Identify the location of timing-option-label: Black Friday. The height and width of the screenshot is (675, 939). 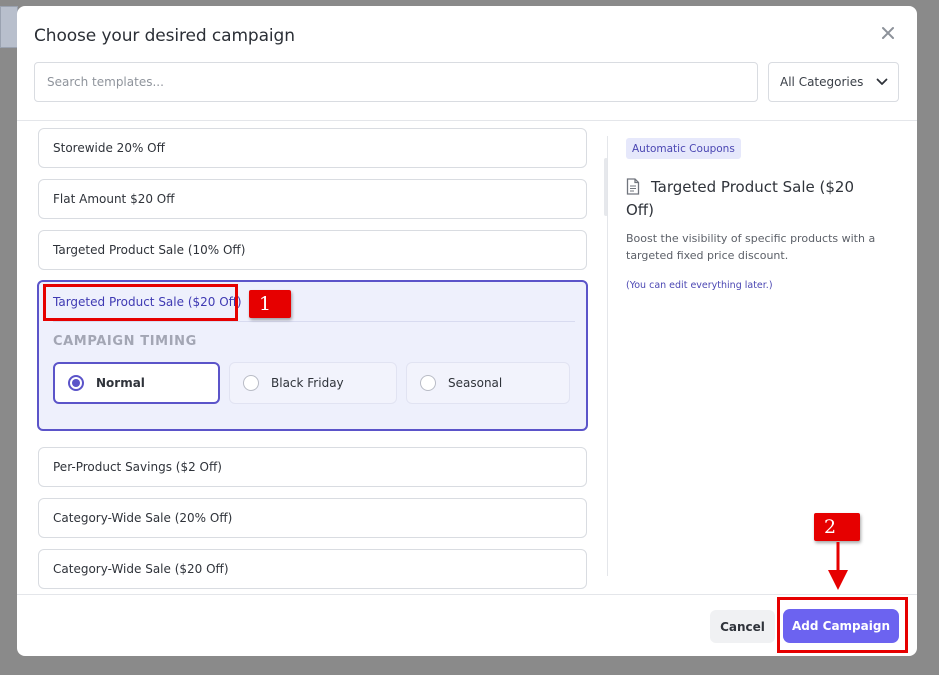
(307, 383).